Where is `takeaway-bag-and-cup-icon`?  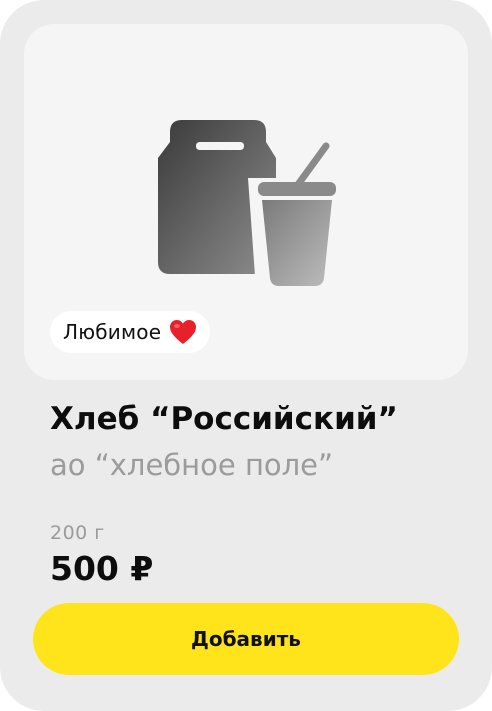 takeaway-bag-and-cup-icon is located at coordinates (247, 204).